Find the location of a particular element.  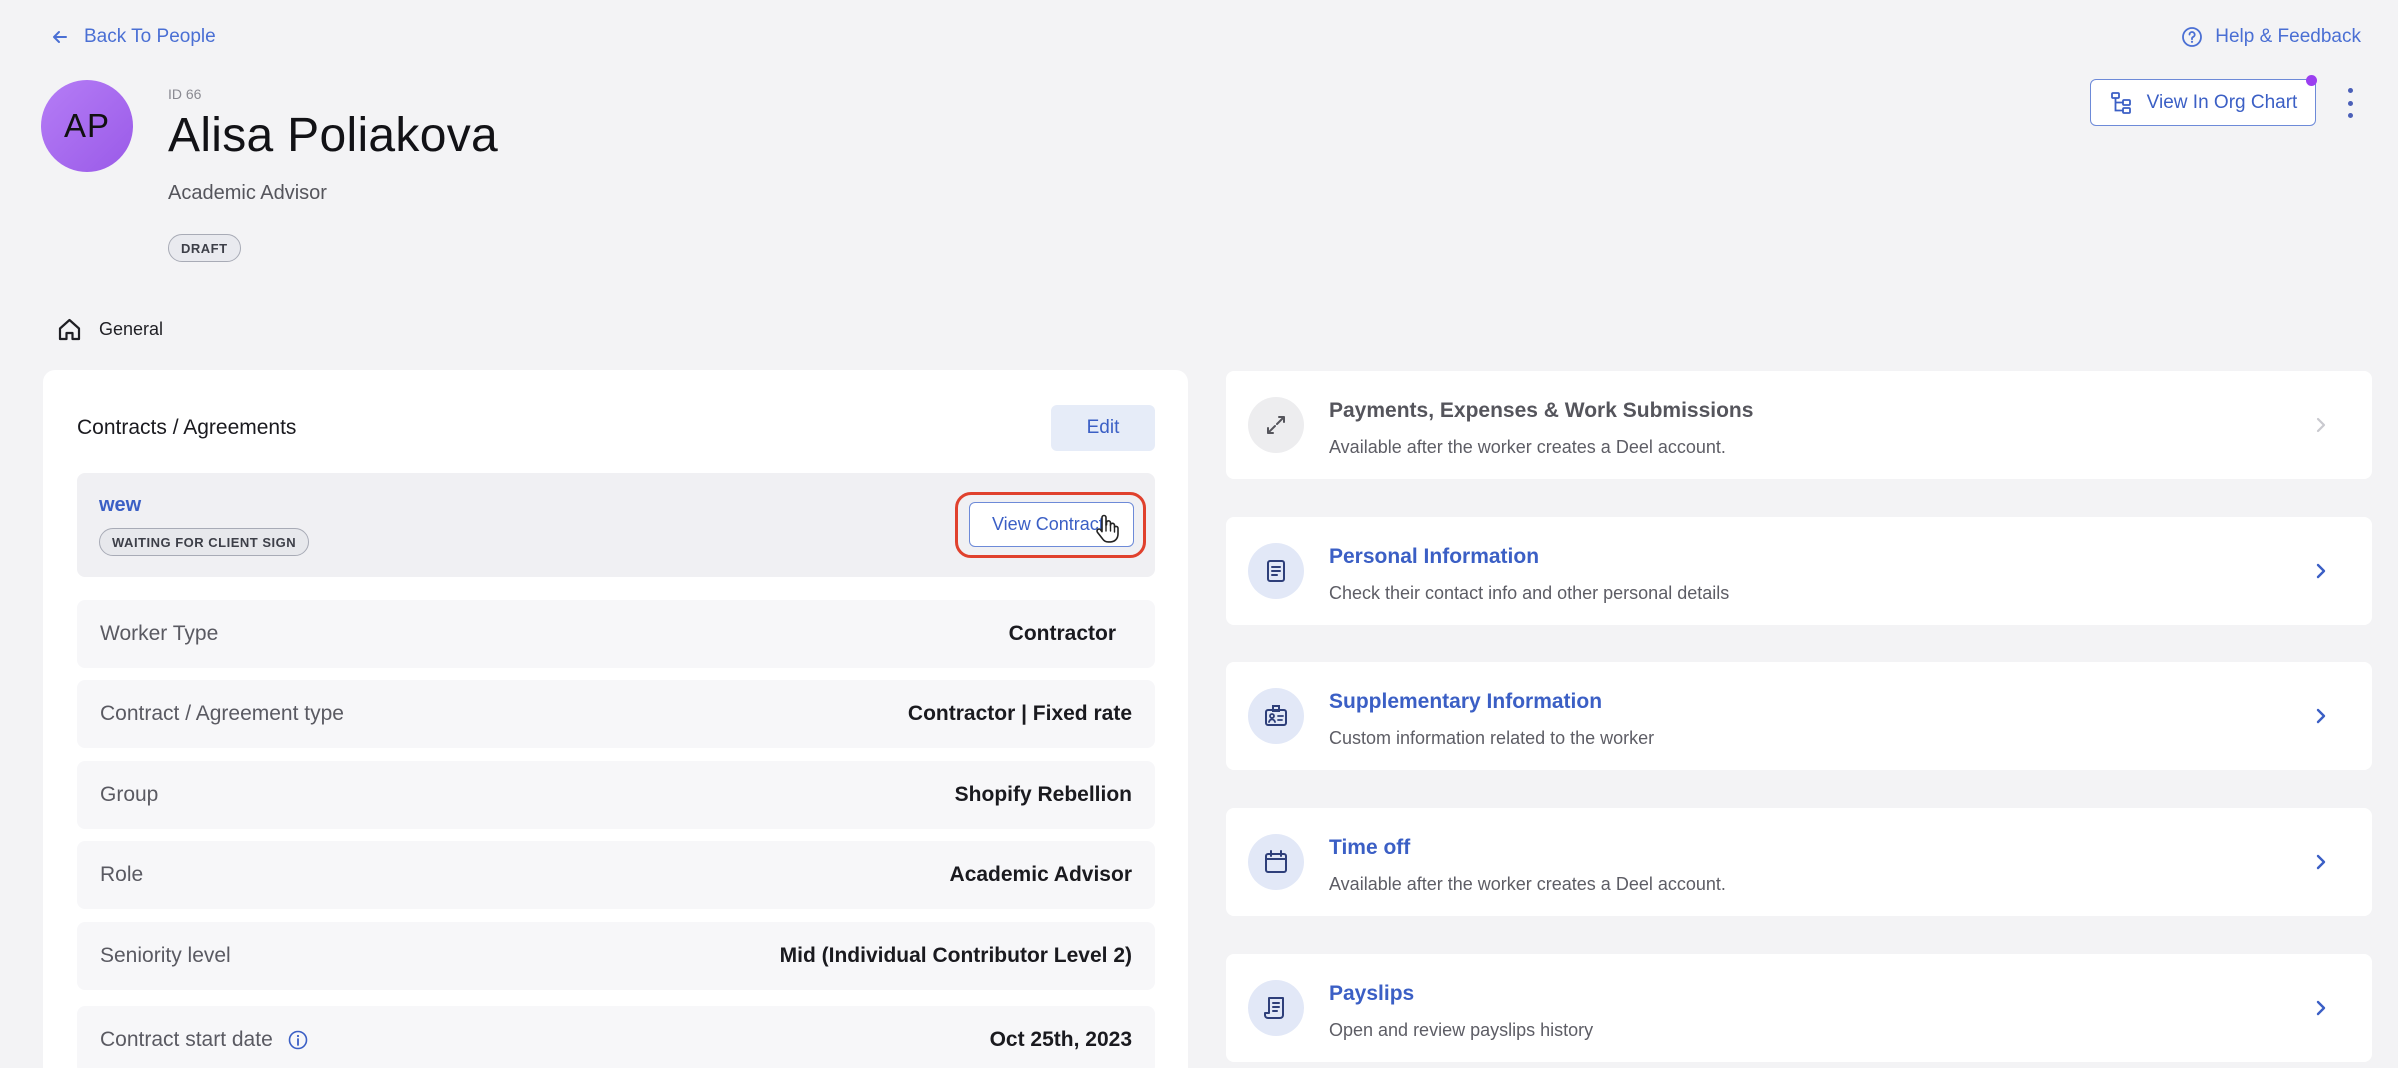

org-chart-icon is located at coordinates (2120, 102).